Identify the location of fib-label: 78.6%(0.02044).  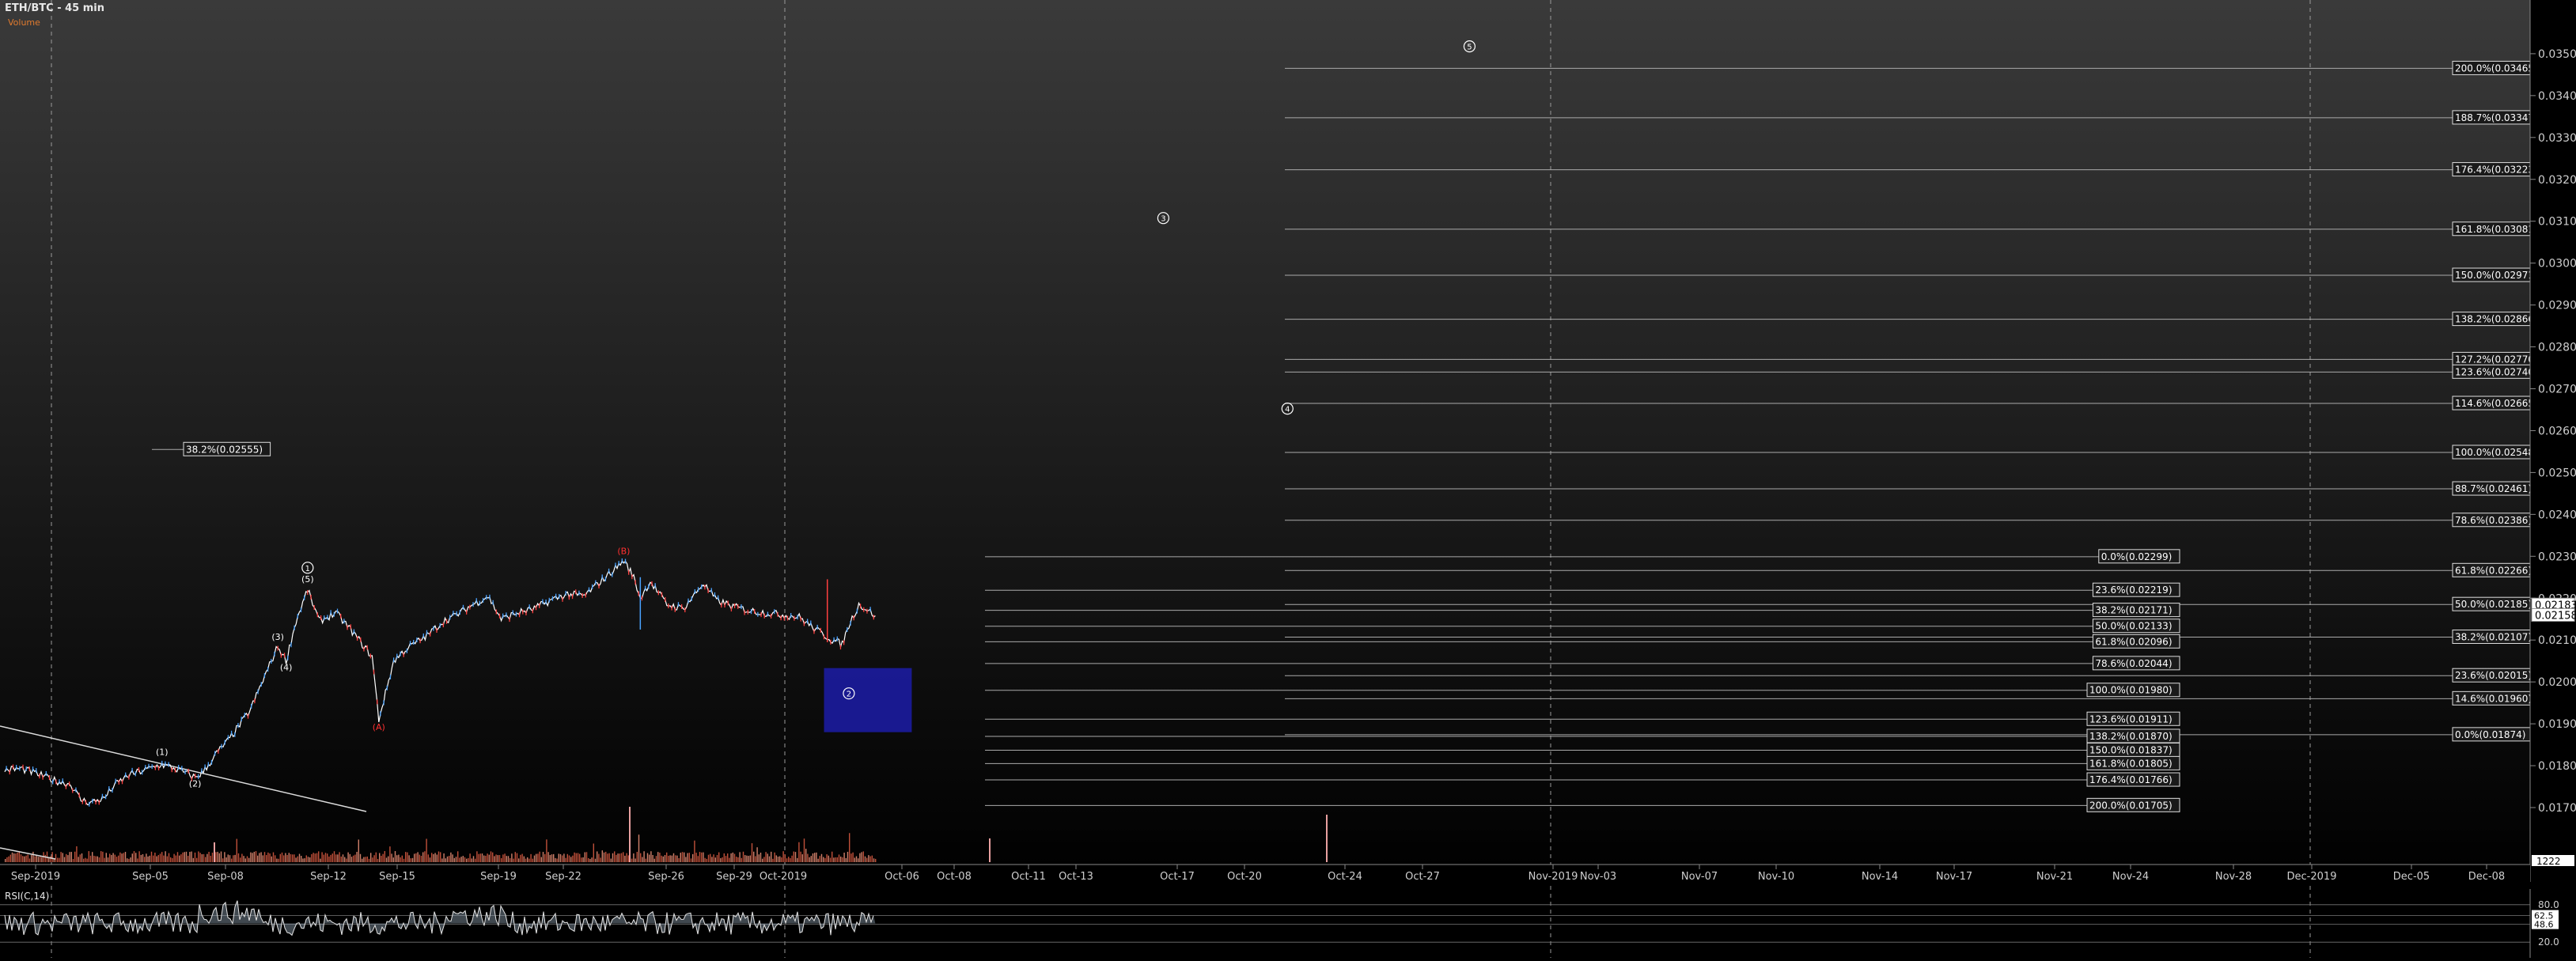
(2133, 663).